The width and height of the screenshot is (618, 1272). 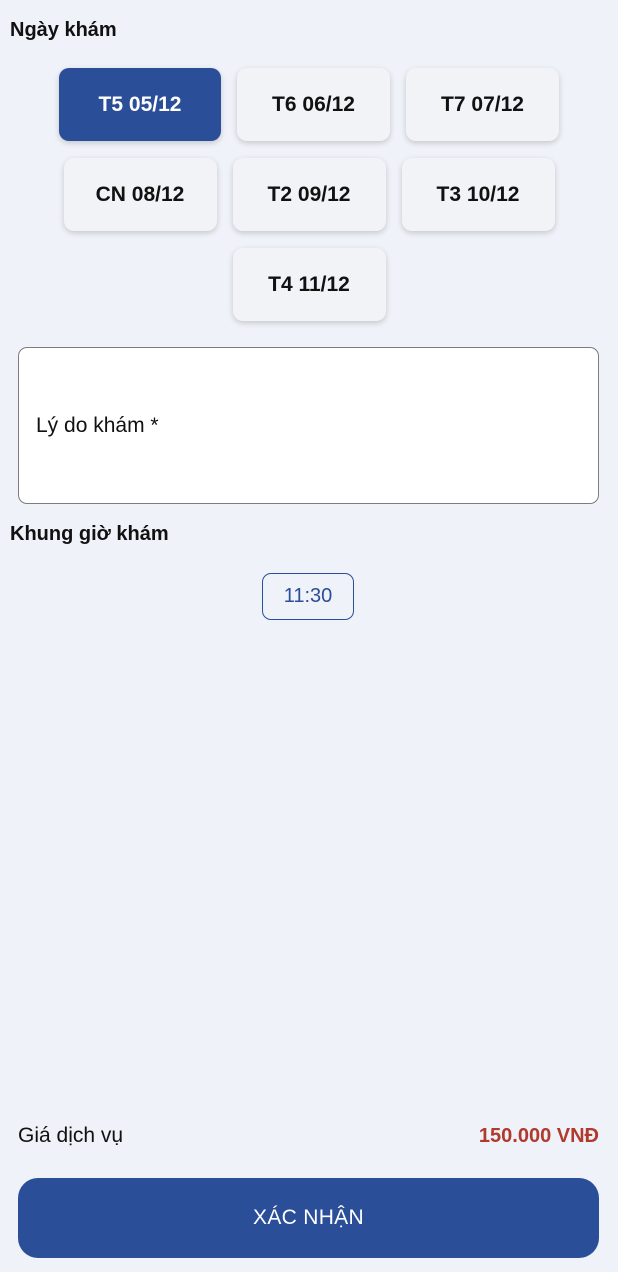 I want to click on date-option-t4-1112: T4 11/12, so click(x=309, y=284).